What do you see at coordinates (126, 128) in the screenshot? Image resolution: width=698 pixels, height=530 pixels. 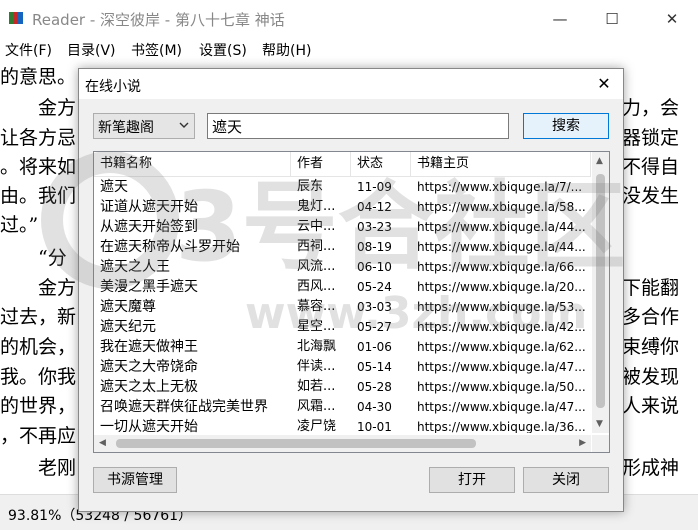 I see `source-select-value: 新笔趣阁` at bounding box center [126, 128].